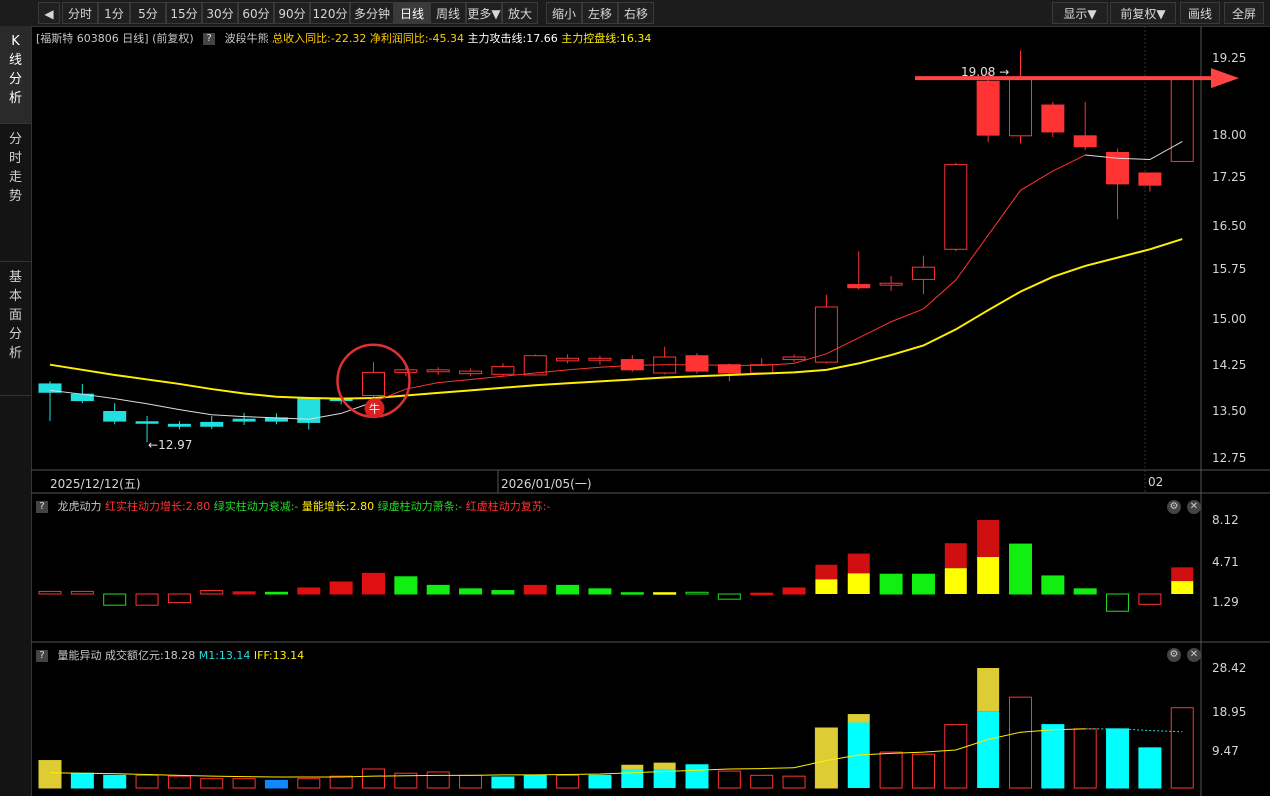 This screenshot has width=1270, height=796. I want to click on date-label-1: 2025/12/12(五), so click(95, 484).